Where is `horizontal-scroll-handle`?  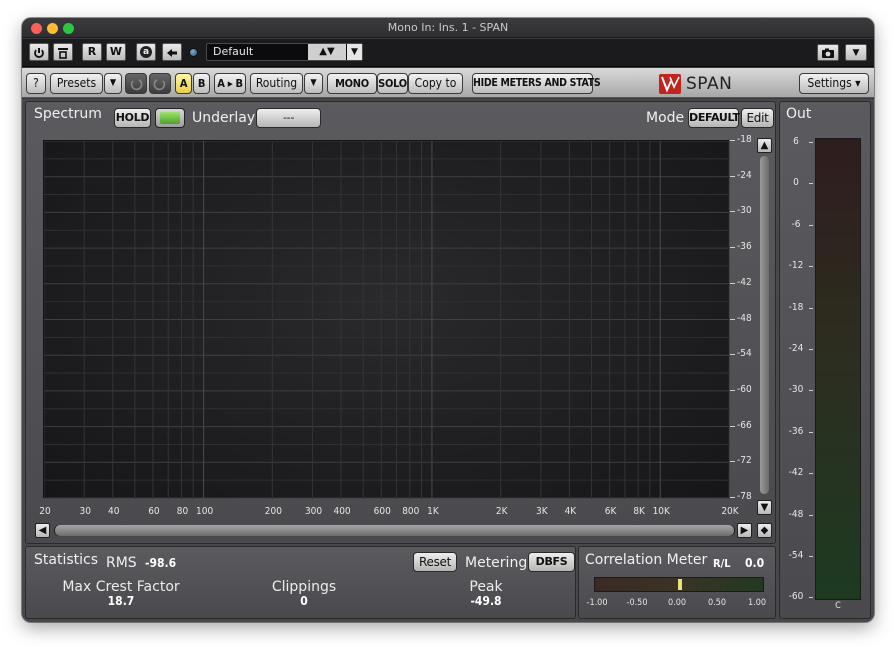 horizontal-scroll-handle is located at coordinates (394, 530).